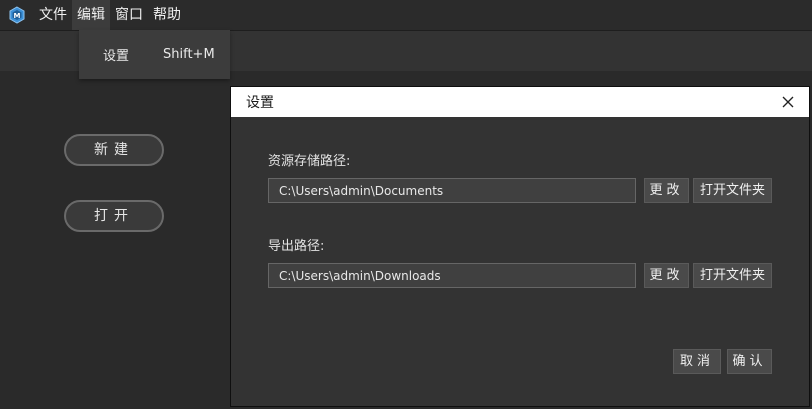  I want to click on svg-text: M, so click(17, 16).